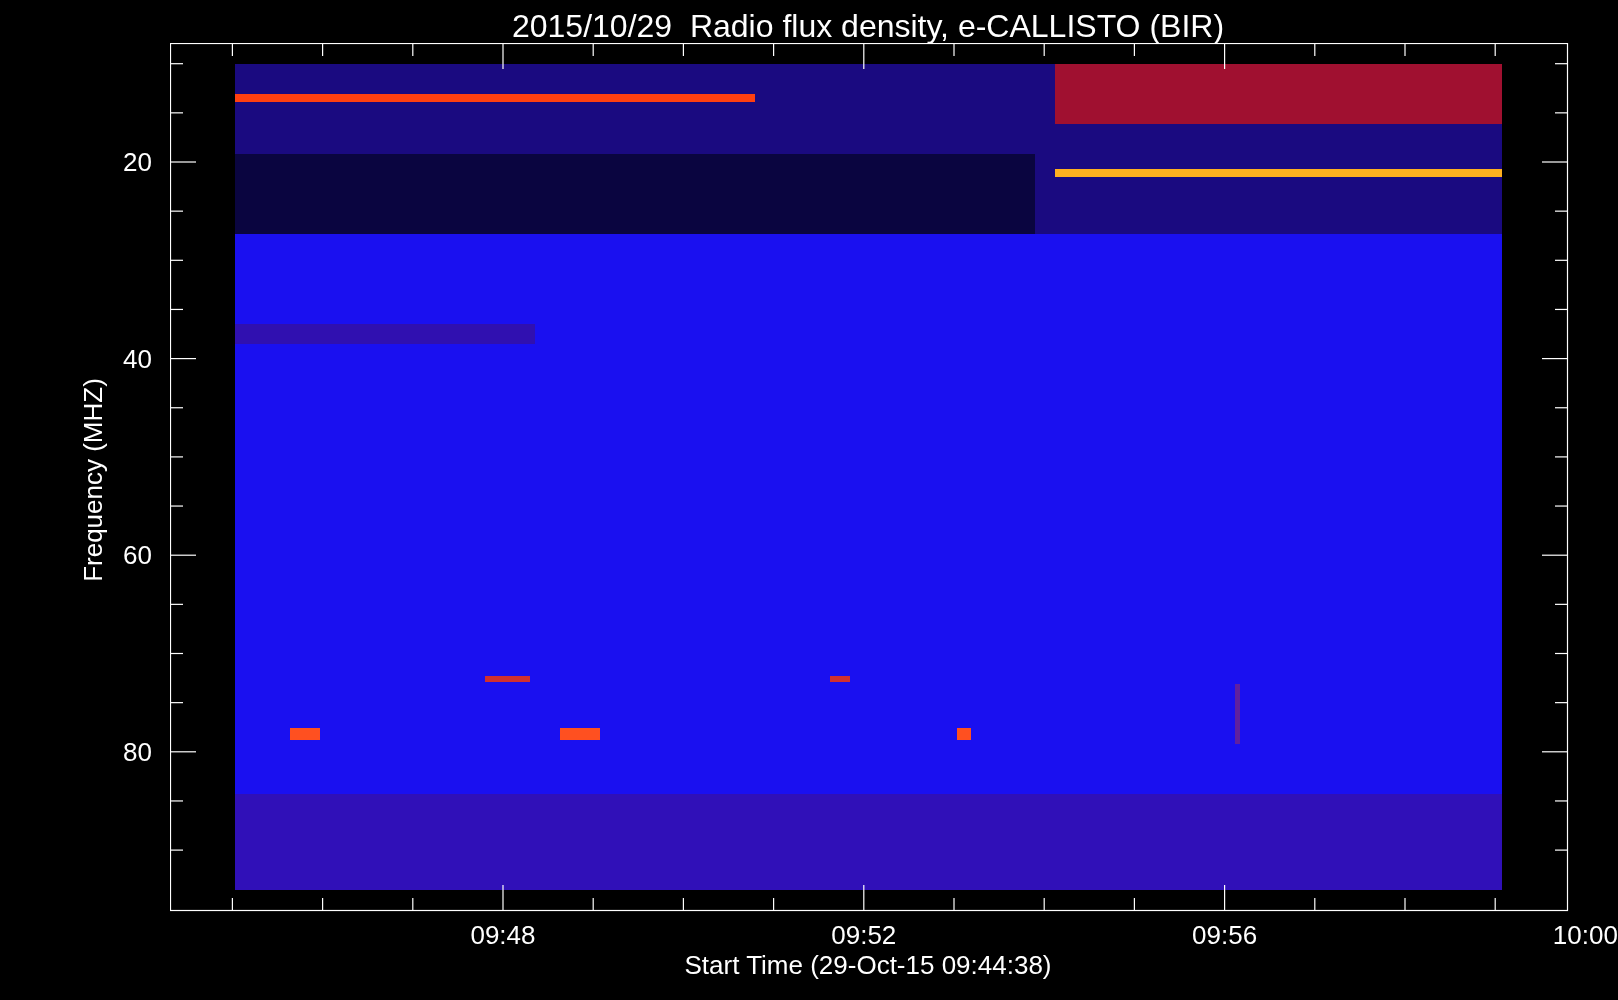 The width and height of the screenshot is (1618, 1000). I want to click on chart-title: 2015/10/29 Radio flux density, e-CALLISTO (BIR), so click(868, 26).